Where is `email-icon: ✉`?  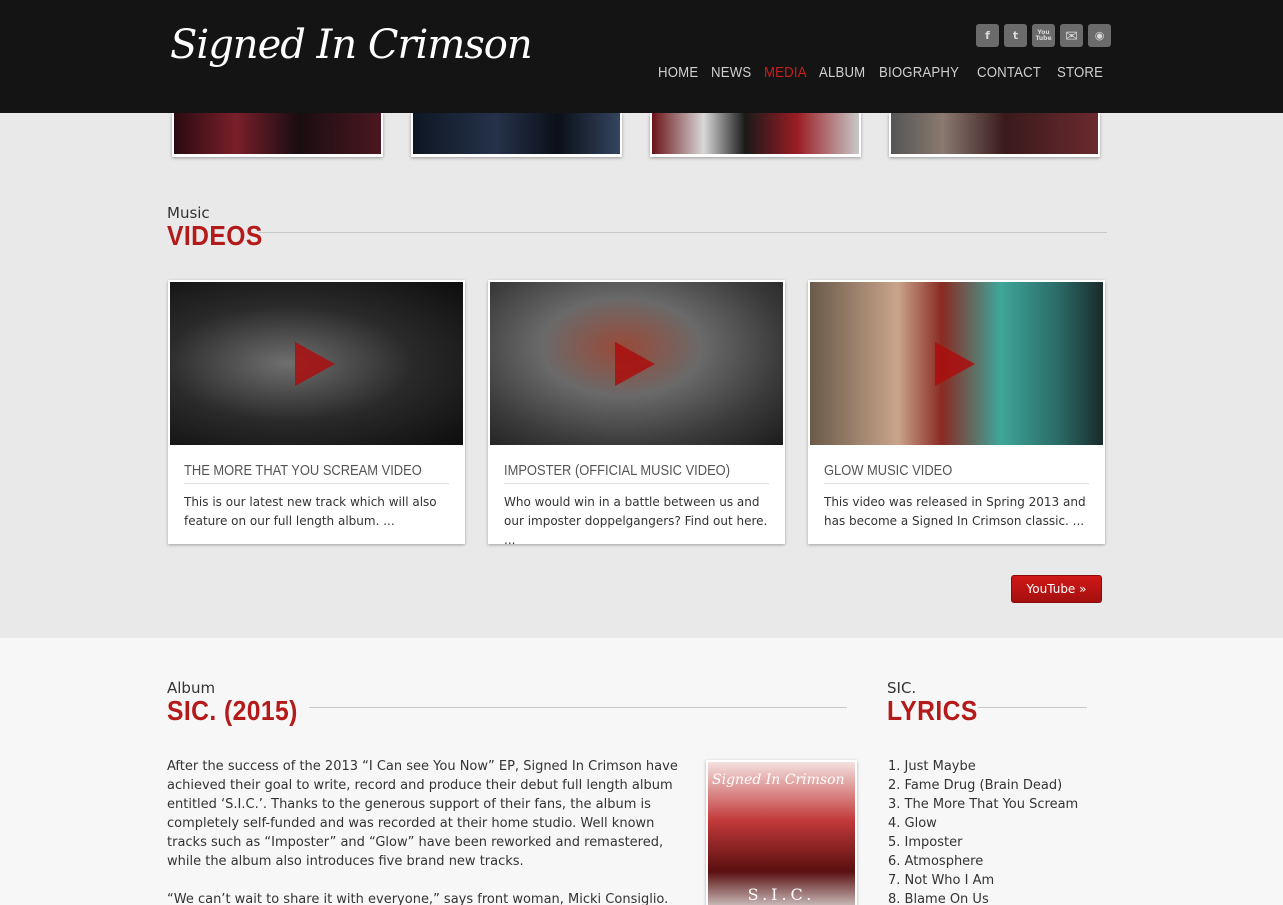
email-icon: ✉ is located at coordinates (1071, 35).